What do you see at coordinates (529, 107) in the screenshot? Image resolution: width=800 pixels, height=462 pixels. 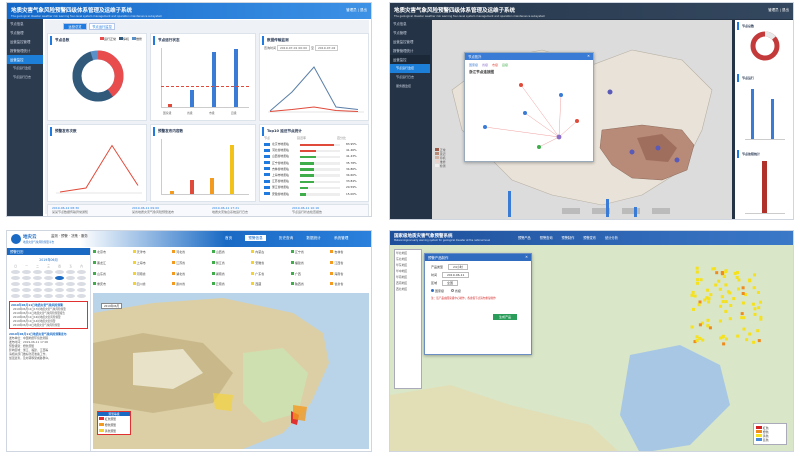 I see `topology-popup: 节点拓扑 ✕ 国家级 省级 市级 县级 浙江节点连接图` at bounding box center [529, 107].